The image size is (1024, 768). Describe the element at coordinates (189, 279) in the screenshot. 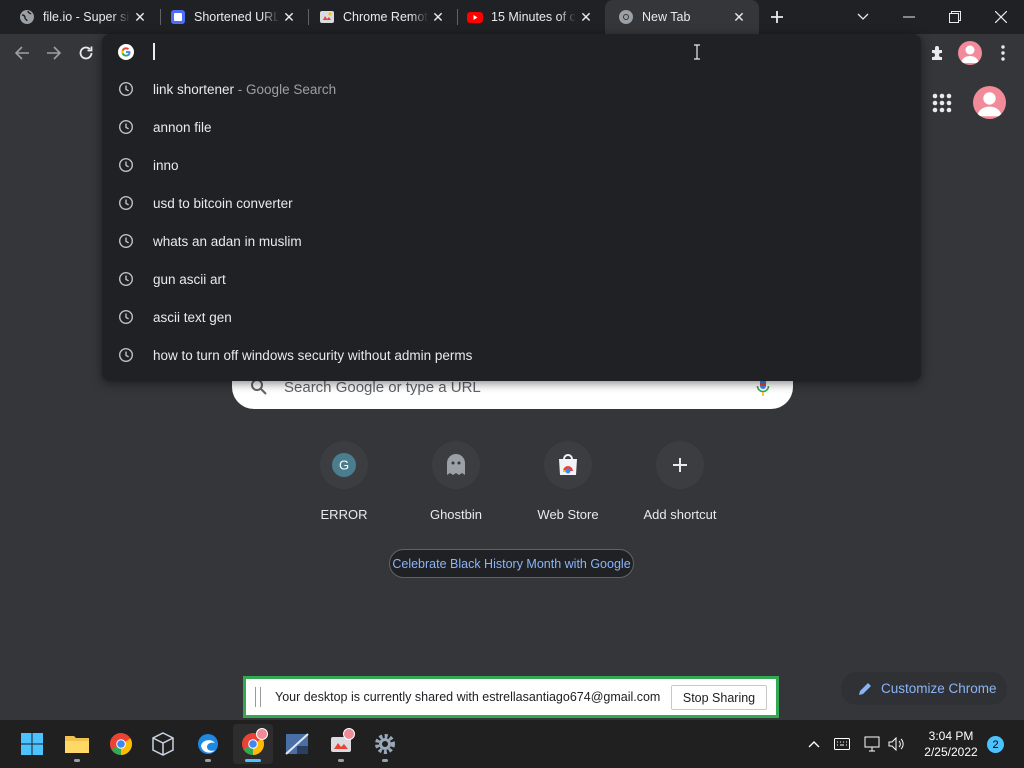

I see `suggestion-text: gun ascii art` at that location.